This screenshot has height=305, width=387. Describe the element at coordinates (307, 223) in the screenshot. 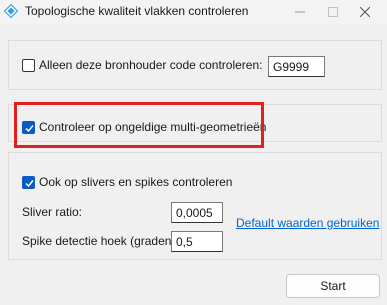

I see `default-values-link: Default waarden gebruiken` at that location.